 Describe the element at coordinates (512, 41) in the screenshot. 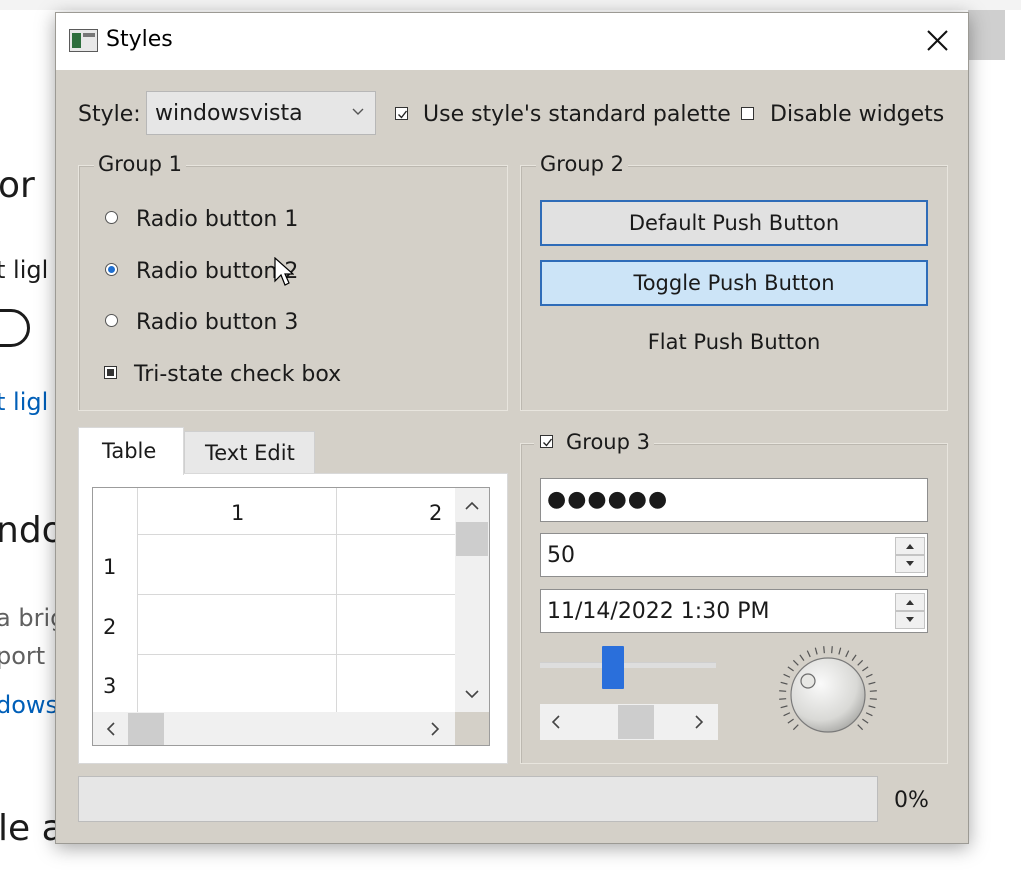

I see `title-bar: Styles` at that location.